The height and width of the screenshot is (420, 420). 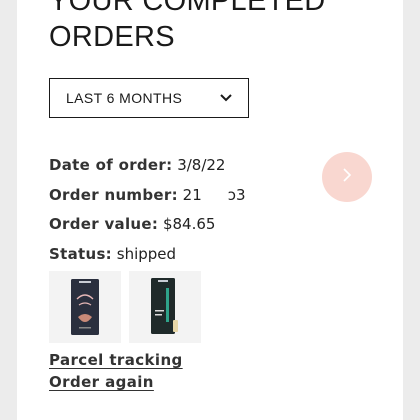 What do you see at coordinates (201, 165) in the screenshot?
I see `order-date-value: 3/8/22` at bounding box center [201, 165].